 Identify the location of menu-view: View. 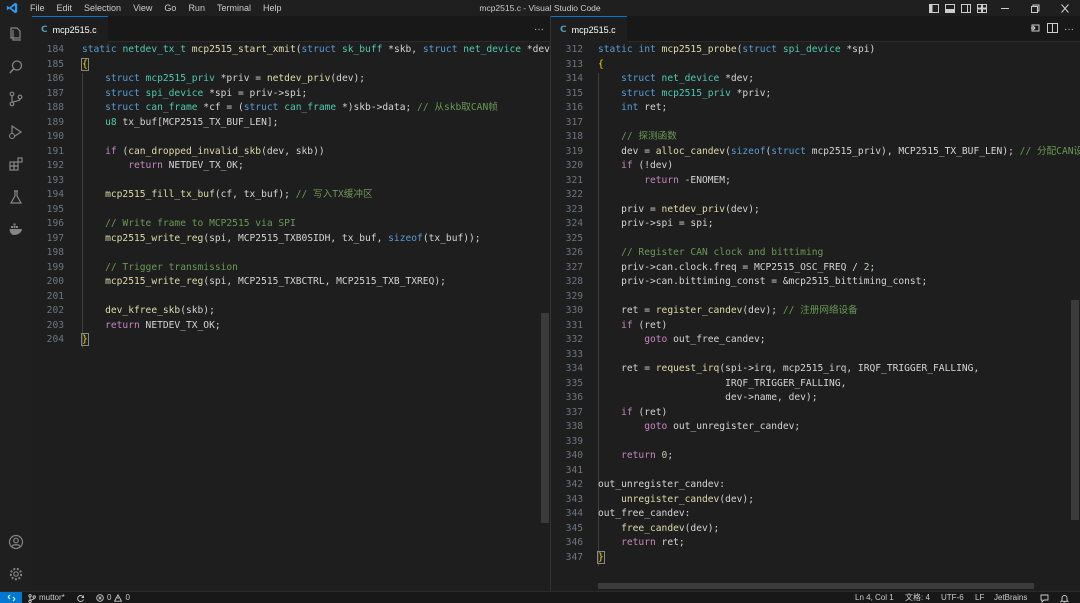
(142, 8).